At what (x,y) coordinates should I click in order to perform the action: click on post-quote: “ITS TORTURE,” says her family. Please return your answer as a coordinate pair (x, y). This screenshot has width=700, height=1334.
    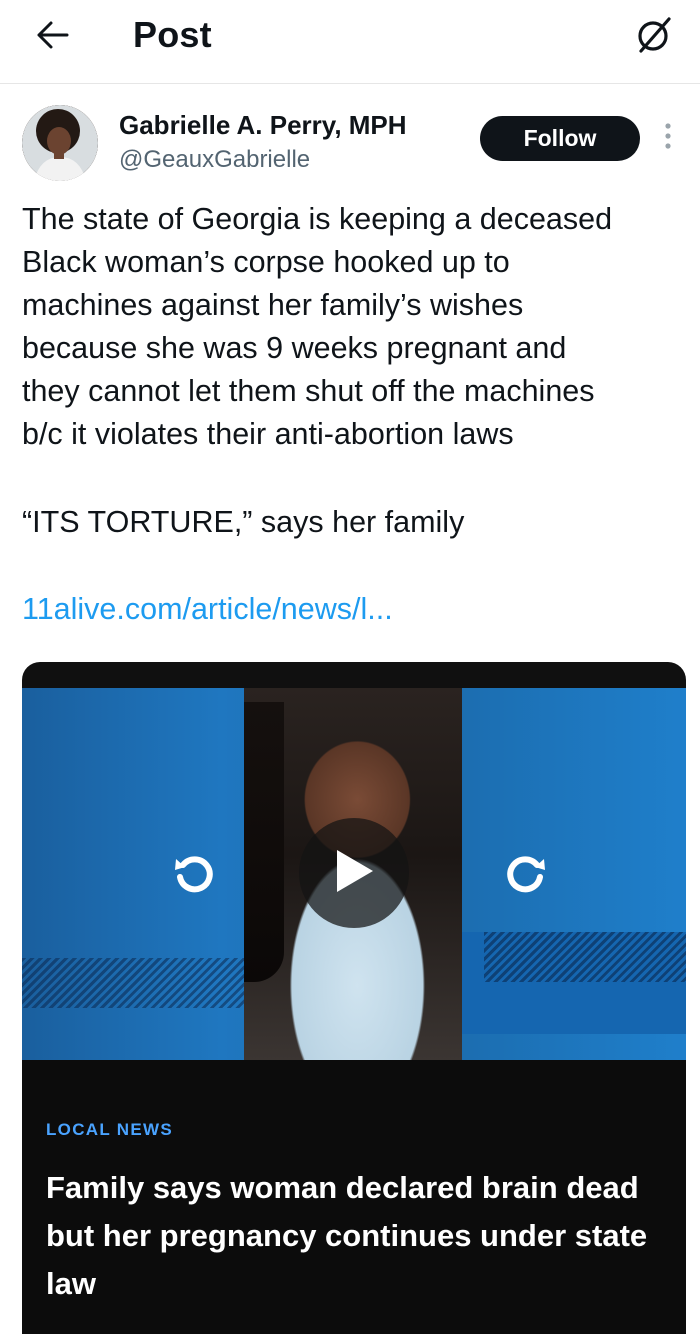
    Looking at the image, I should click on (243, 522).